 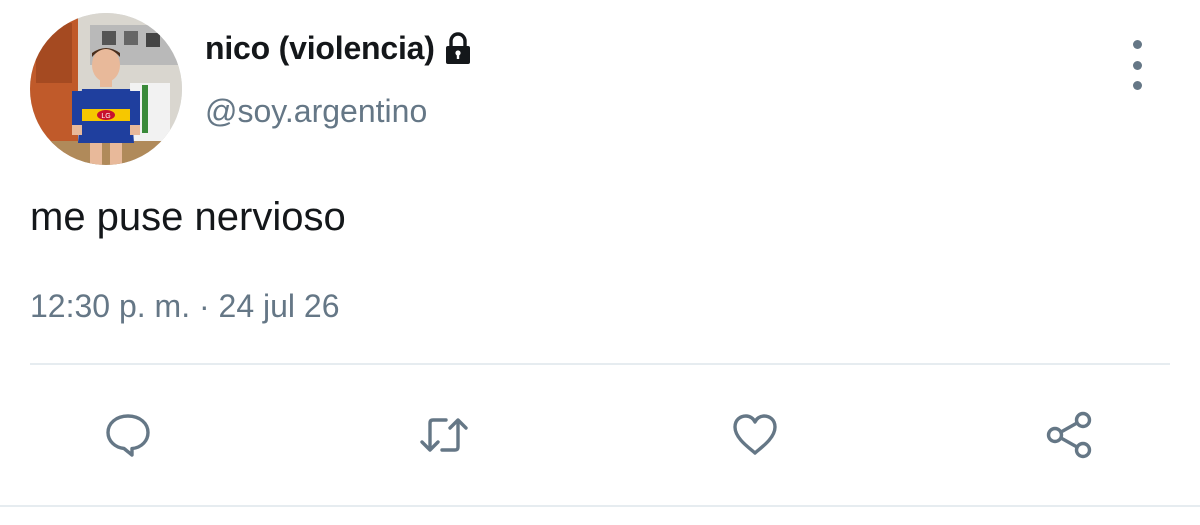 I want to click on tweet-text: me puse nervioso, so click(x=188, y=217).